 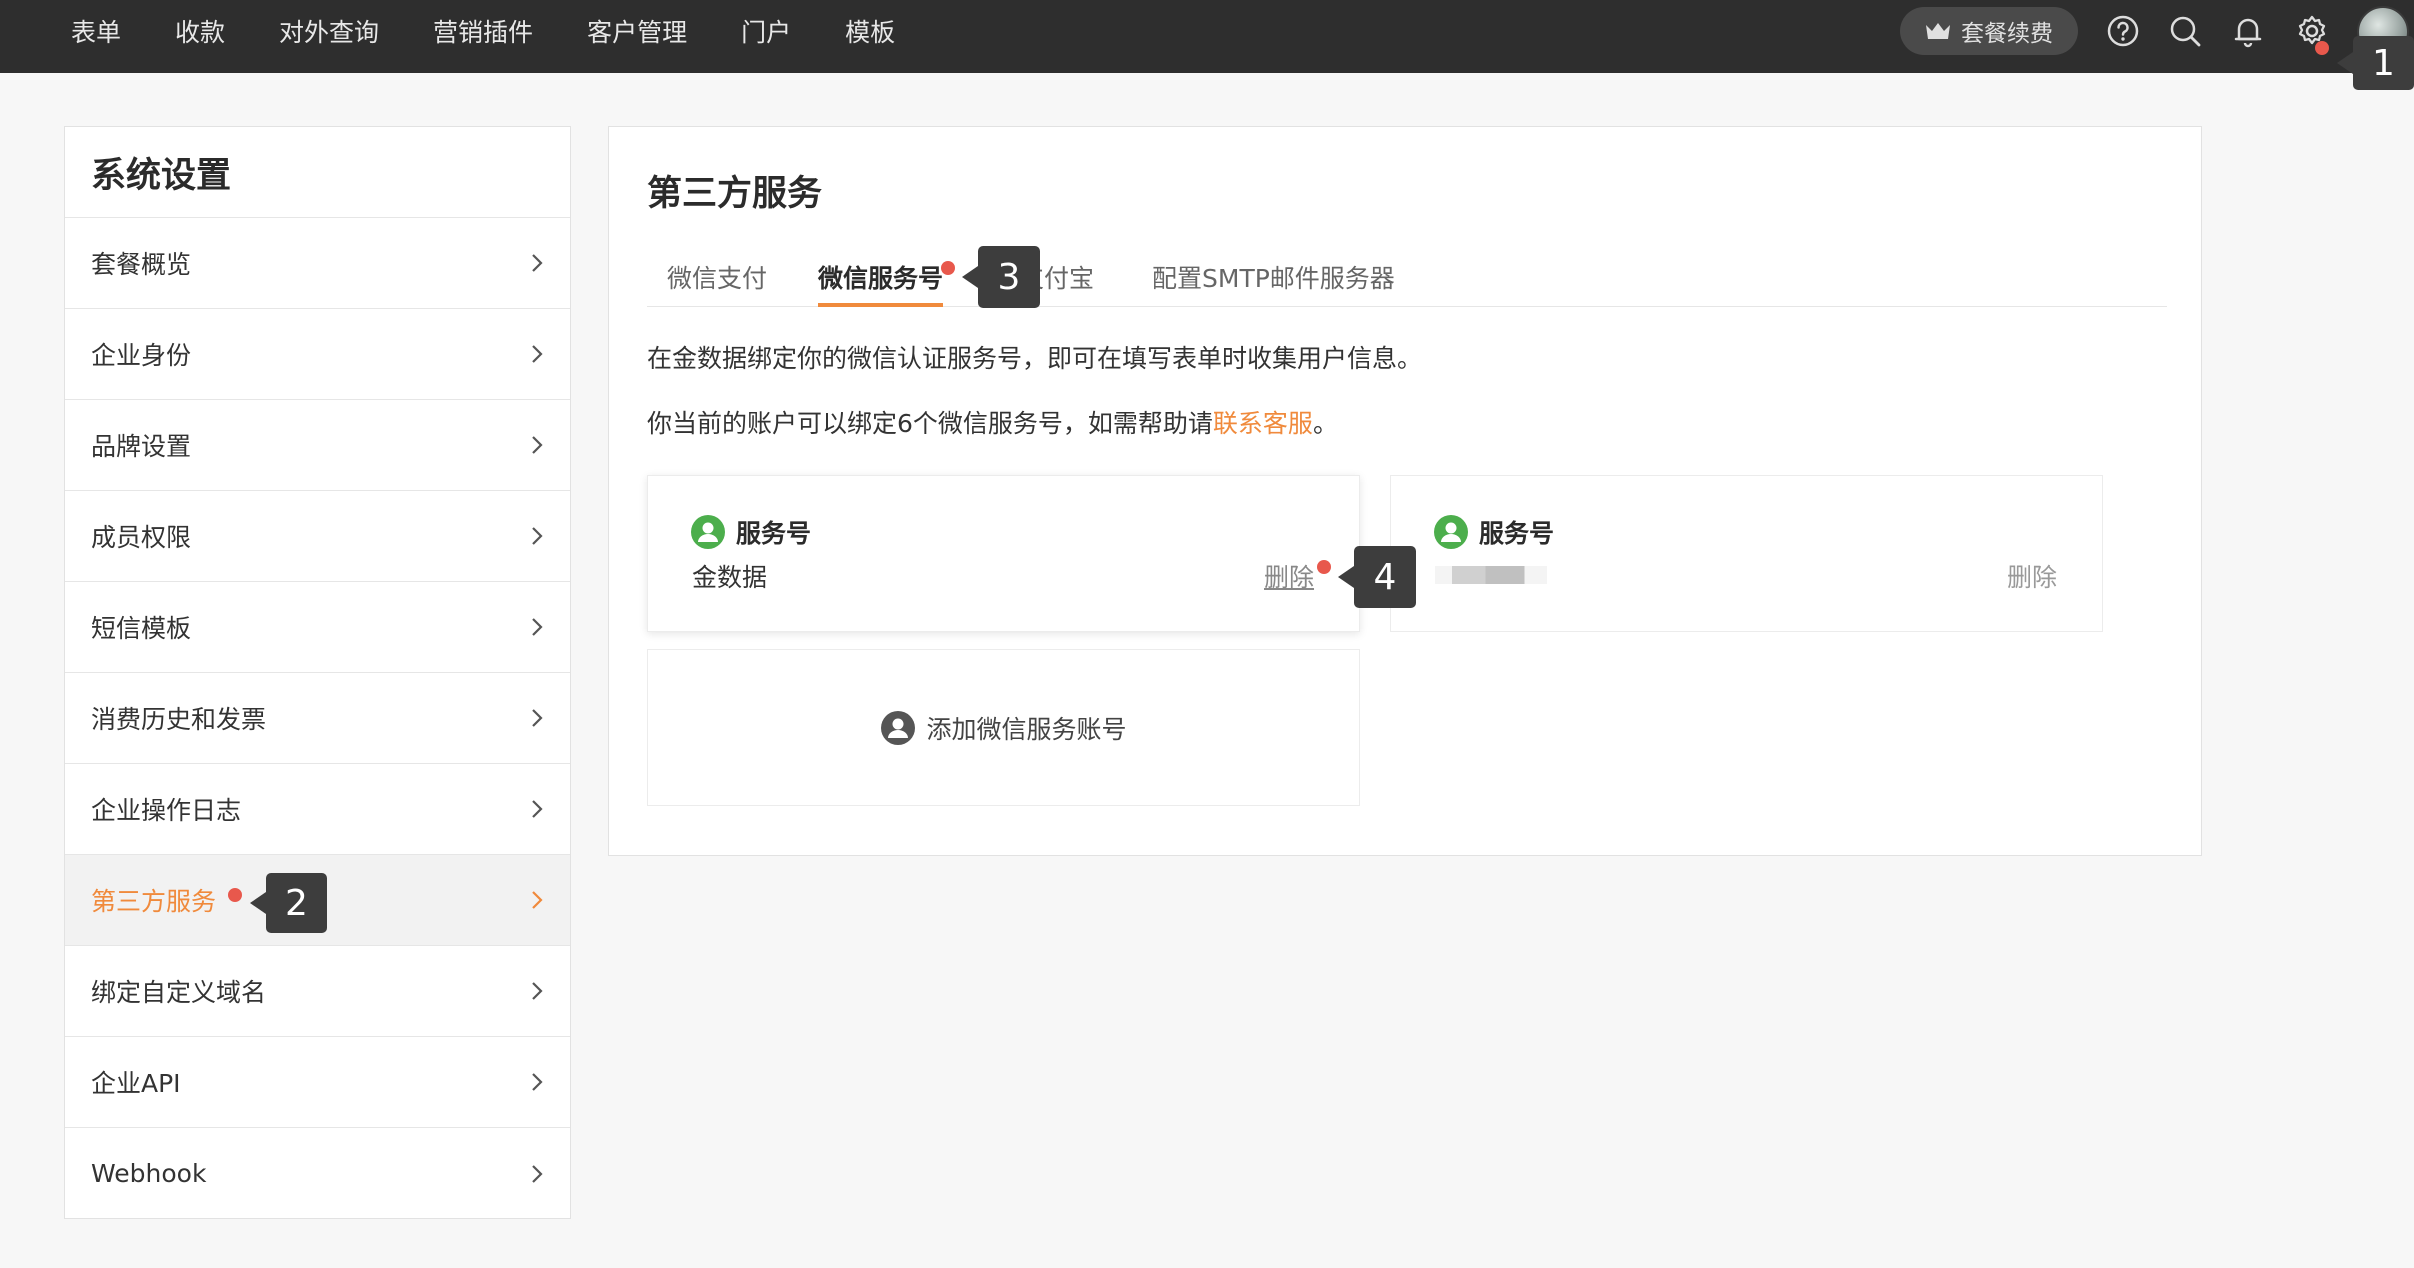 What do you see at coordinates (317, 991) in the screenshot?
I see `sidebar-item-custom-domain: 绑定自定义域名` at bounding box center [317, 991].